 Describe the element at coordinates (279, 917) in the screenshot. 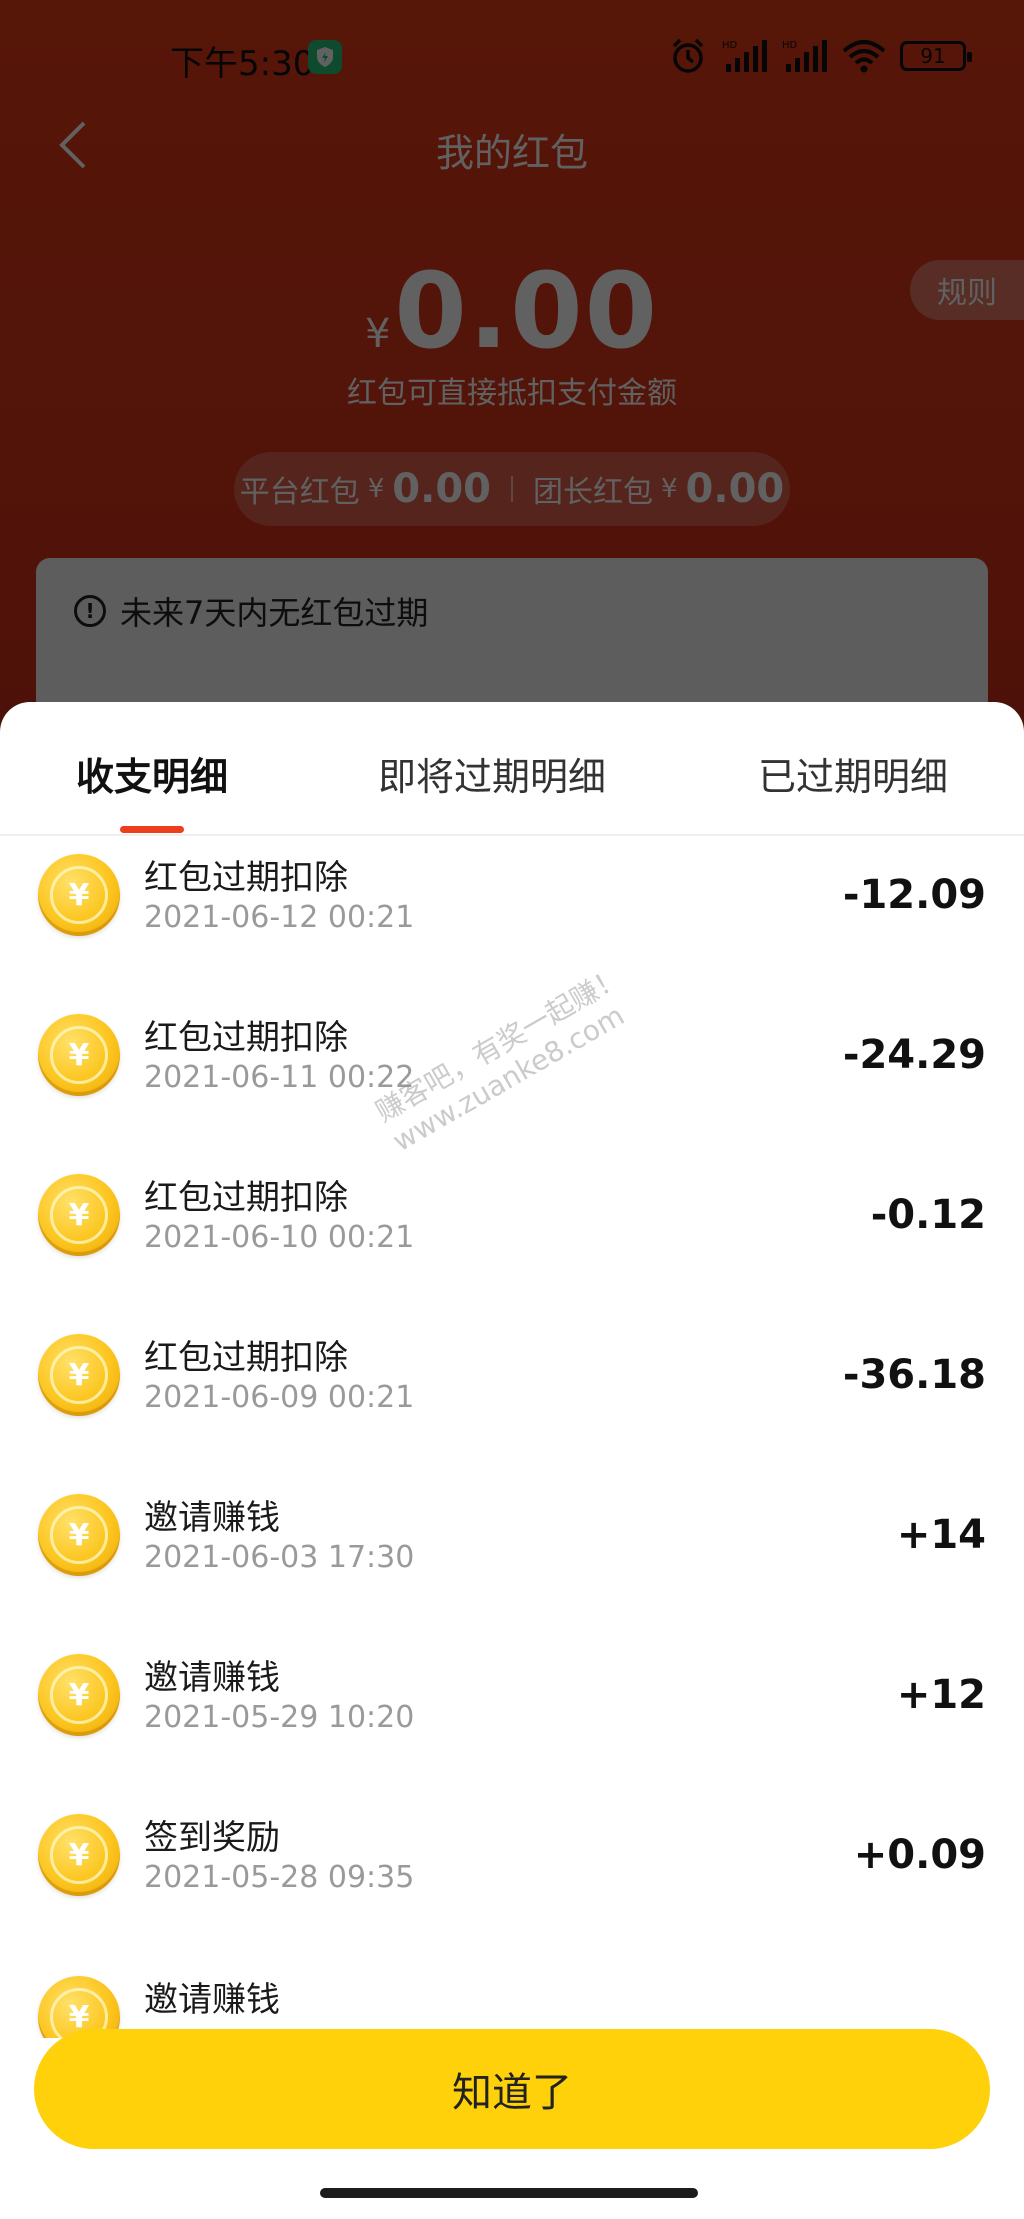

I see `item-date: 2021-06-12 00:21` at that location.